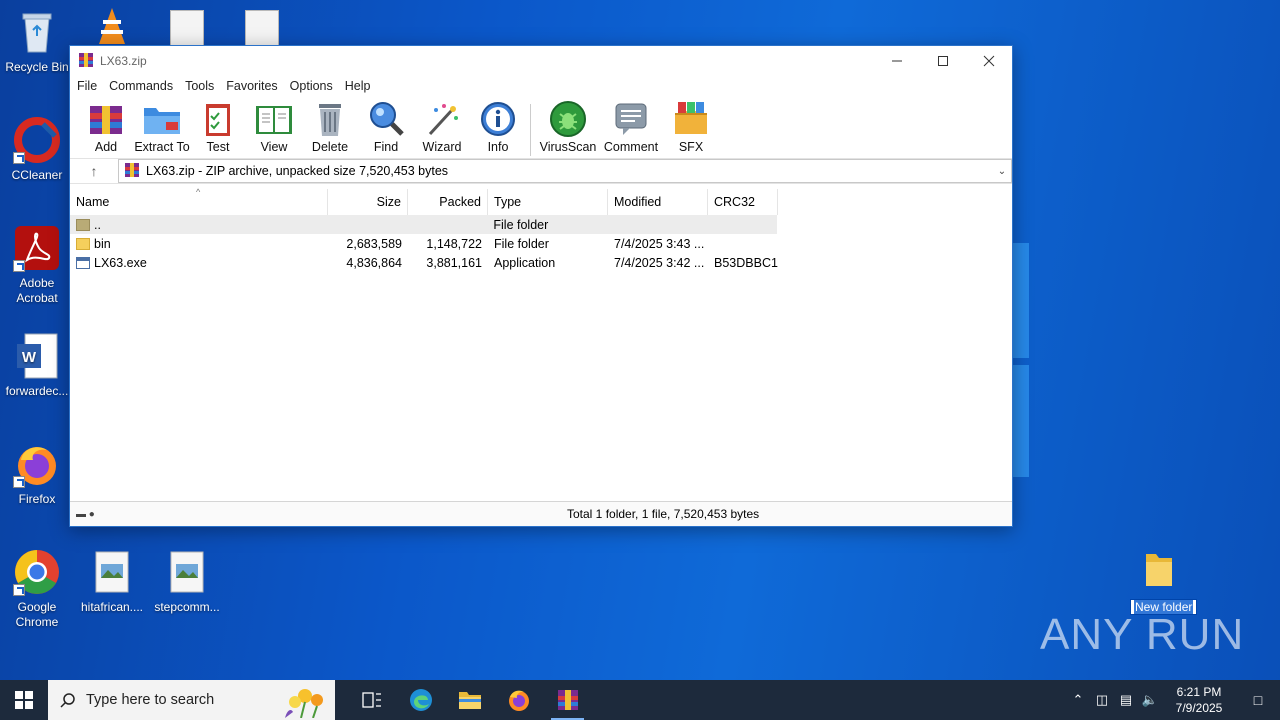  Describe the element at coordinates (100, 514) in the screenshot. I see `drive-icons: ▬ ●` at that location.